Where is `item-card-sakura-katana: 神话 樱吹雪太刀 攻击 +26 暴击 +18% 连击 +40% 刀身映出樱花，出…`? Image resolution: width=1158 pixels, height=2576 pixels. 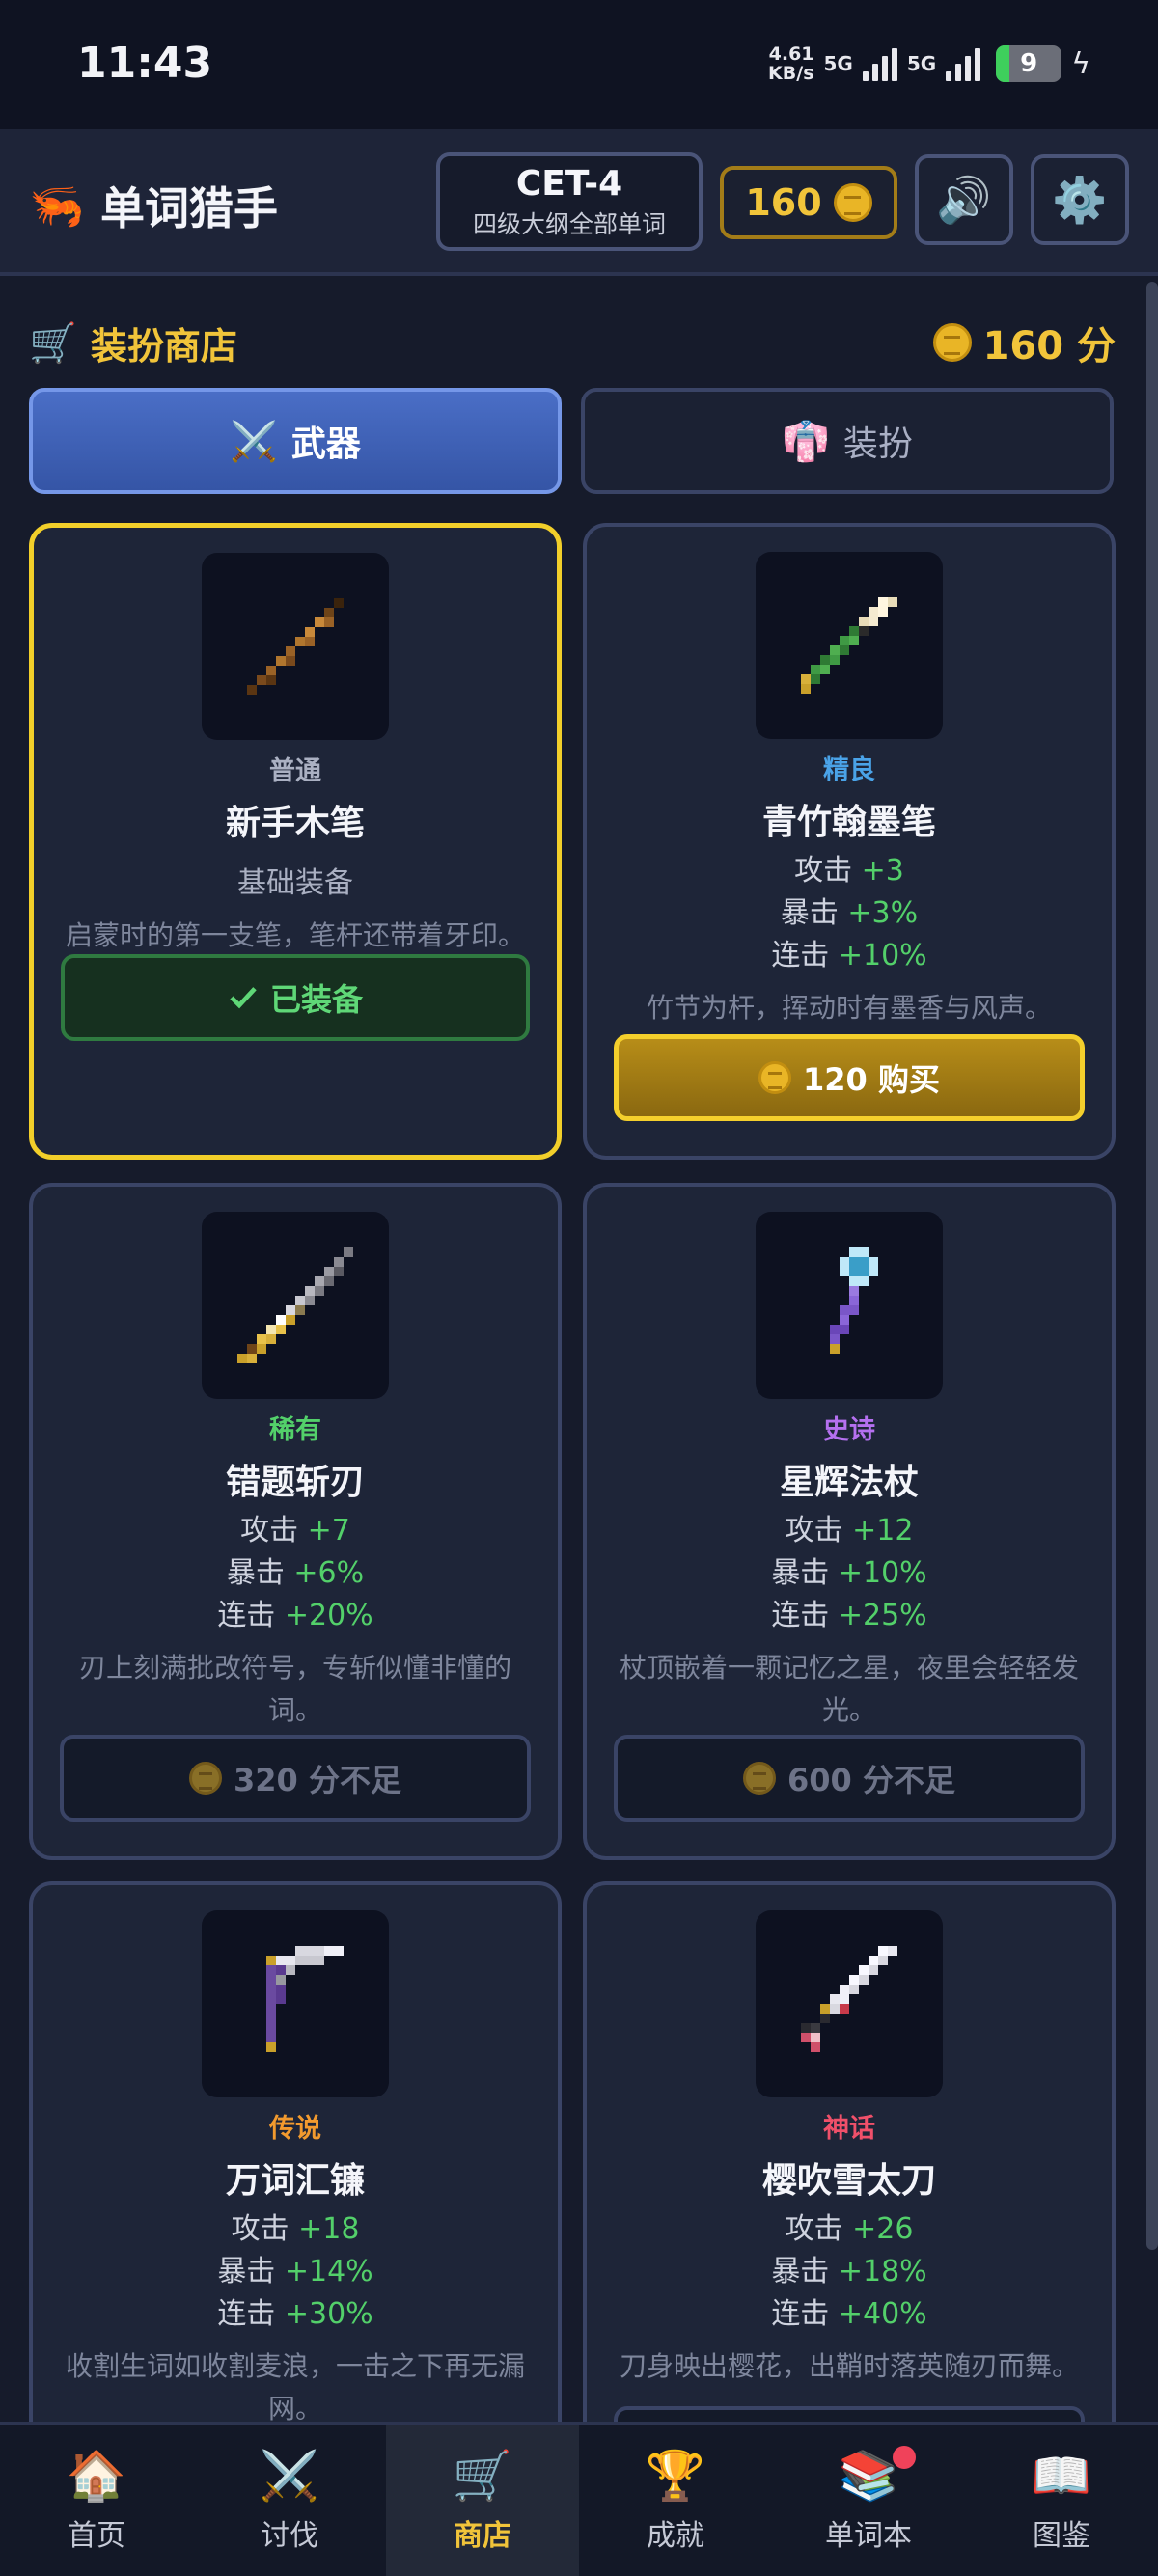 item-card-sakura-katana: 神话 樱吹雪太刀 攻击 +26 暴击 +18% 连击 +40% 刀身映出樱花，出… is located at coordinates (849, 2152).